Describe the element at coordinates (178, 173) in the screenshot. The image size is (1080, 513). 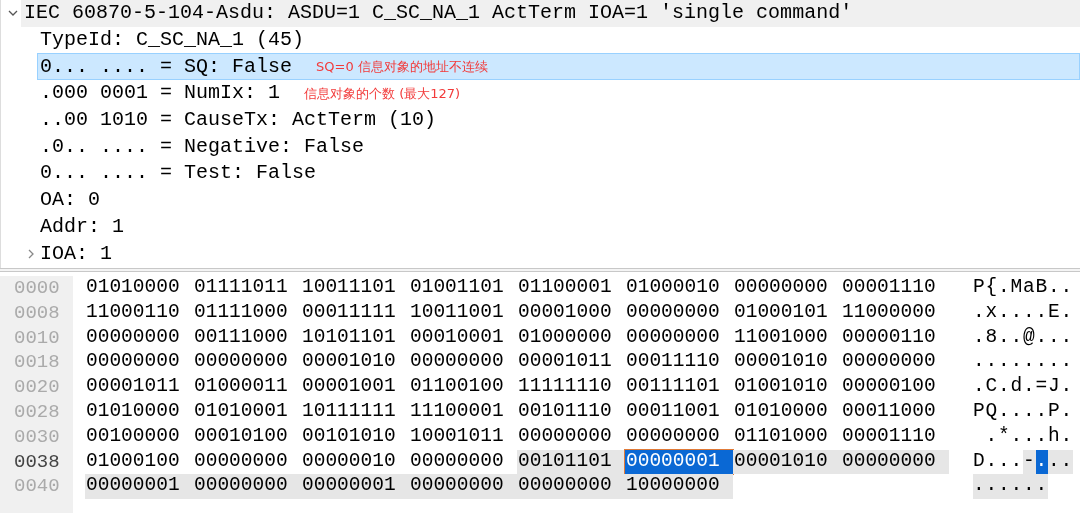
I see `tree-item-text: 0... .... = Test: False` at that location.